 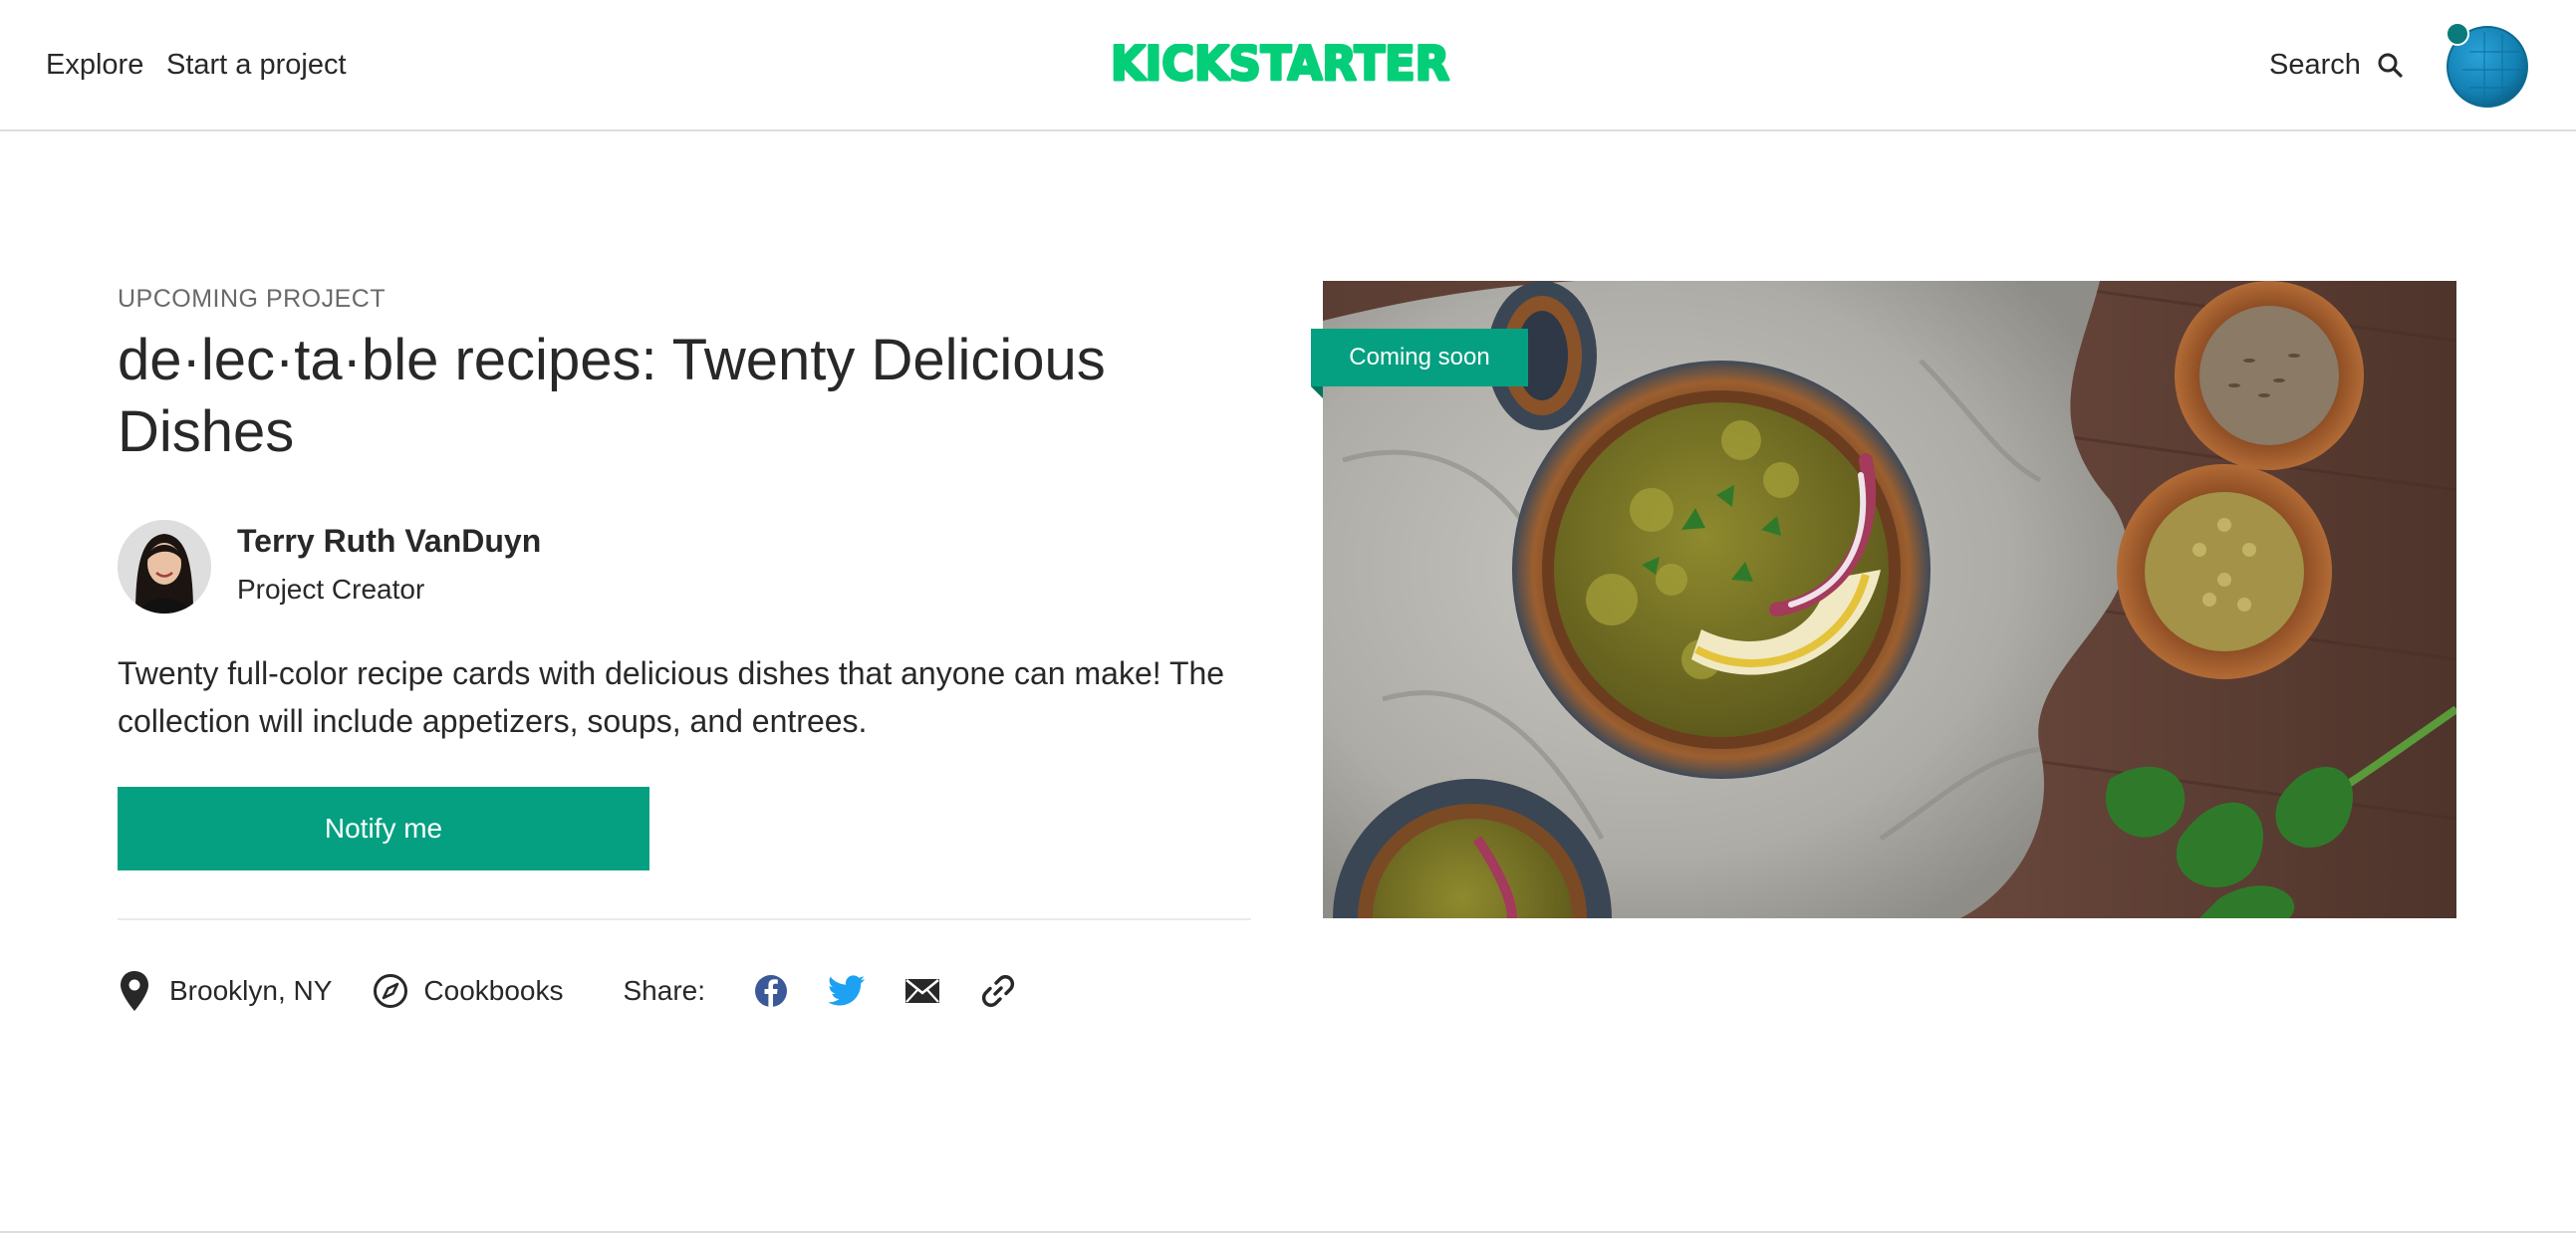 I want to click on twitter-icon, so click(x=846, y=990).